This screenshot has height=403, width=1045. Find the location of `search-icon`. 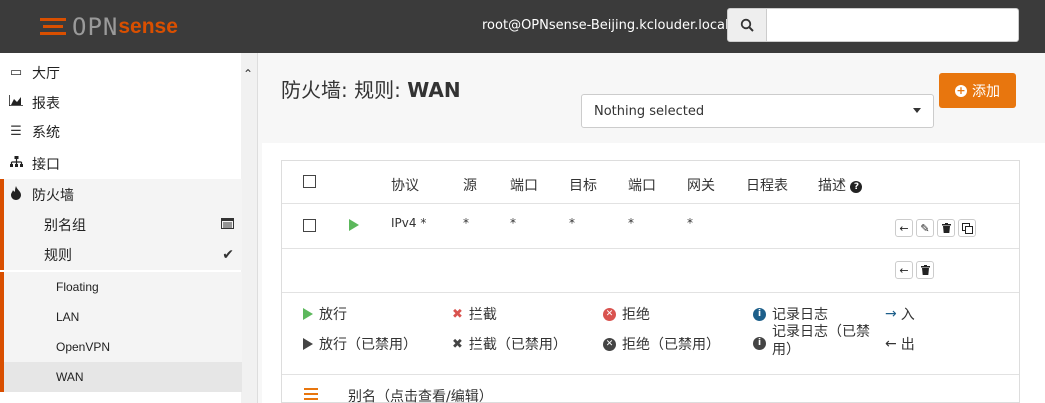

search-icon is located at coordinates (747, 25).